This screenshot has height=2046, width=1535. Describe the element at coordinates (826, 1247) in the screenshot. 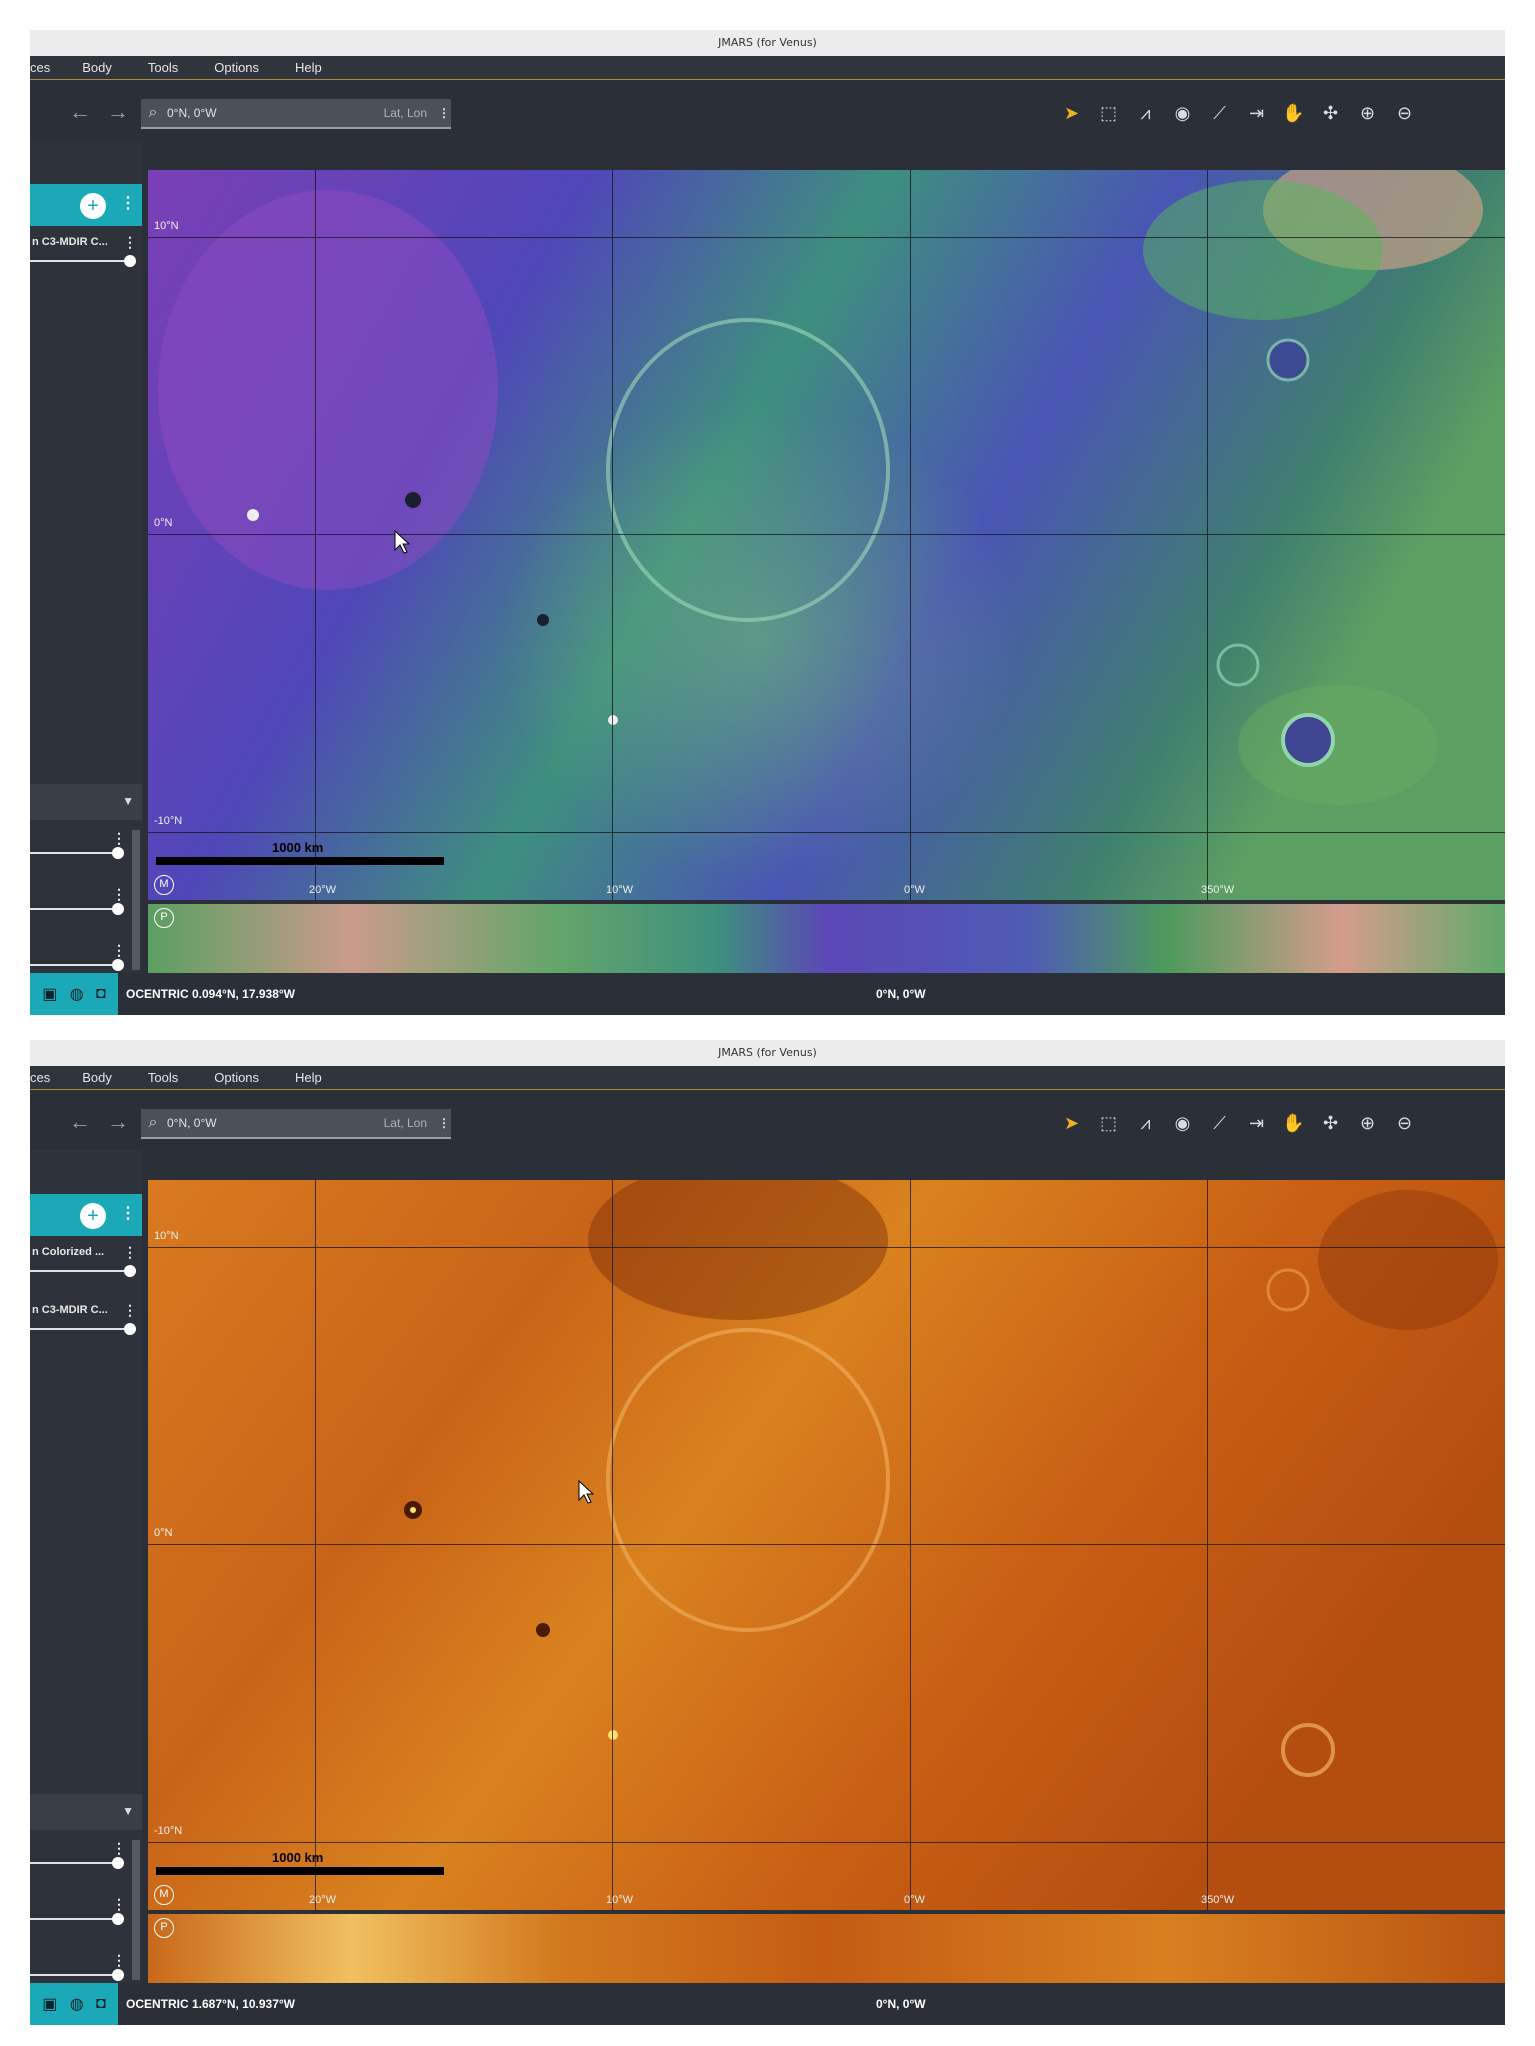

I see `gridline` at that location.